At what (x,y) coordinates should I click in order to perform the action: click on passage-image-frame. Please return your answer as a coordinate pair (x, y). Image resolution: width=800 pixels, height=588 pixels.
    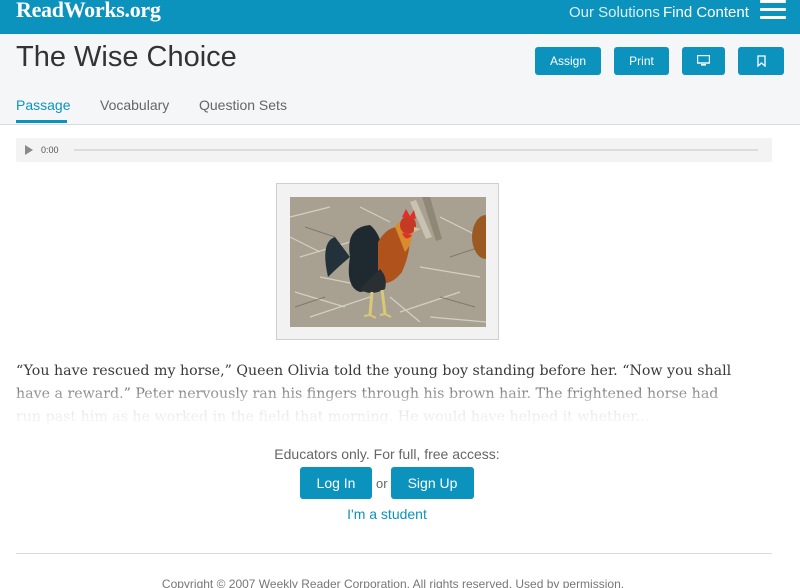
    Looking at the image, I should click on (387, 261).